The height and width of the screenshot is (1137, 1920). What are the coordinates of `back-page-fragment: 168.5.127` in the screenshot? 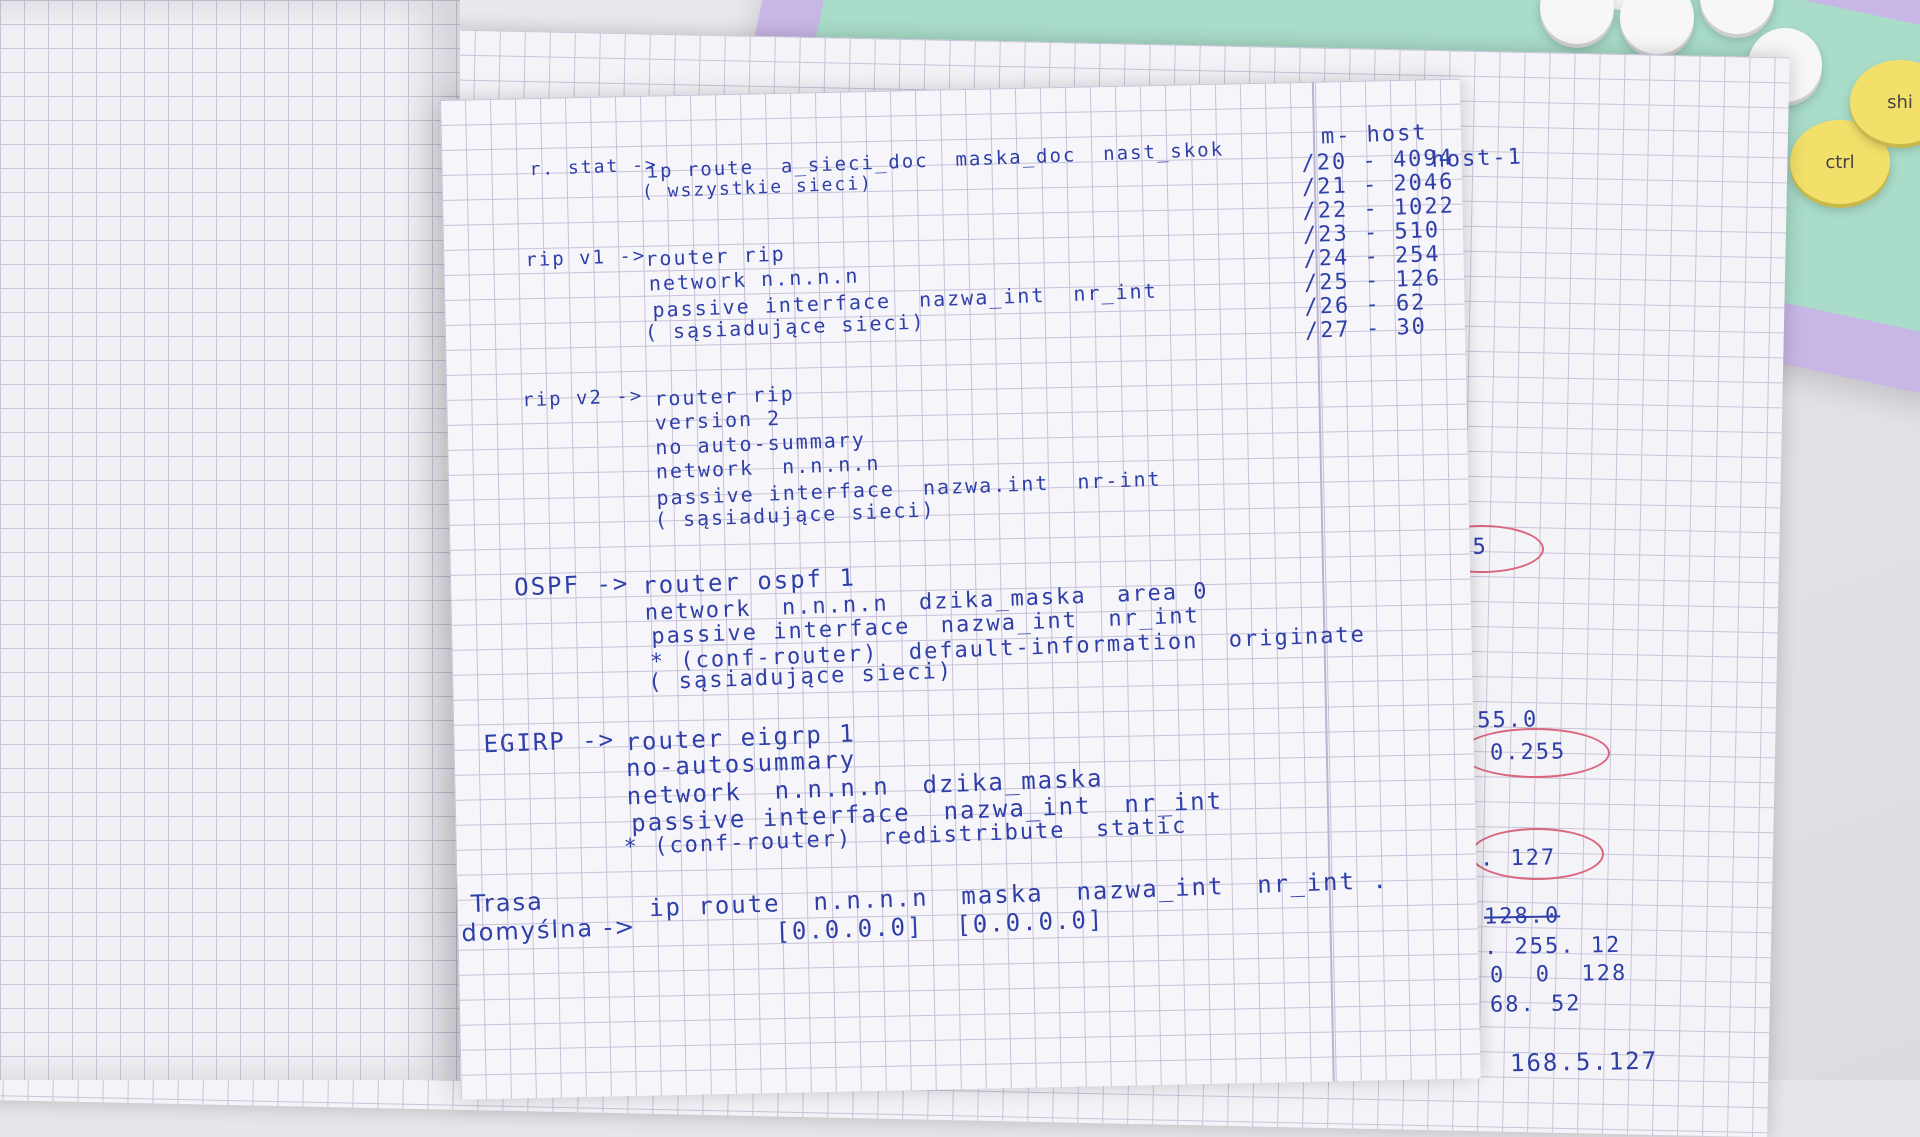 It's located at (1584, 1062).